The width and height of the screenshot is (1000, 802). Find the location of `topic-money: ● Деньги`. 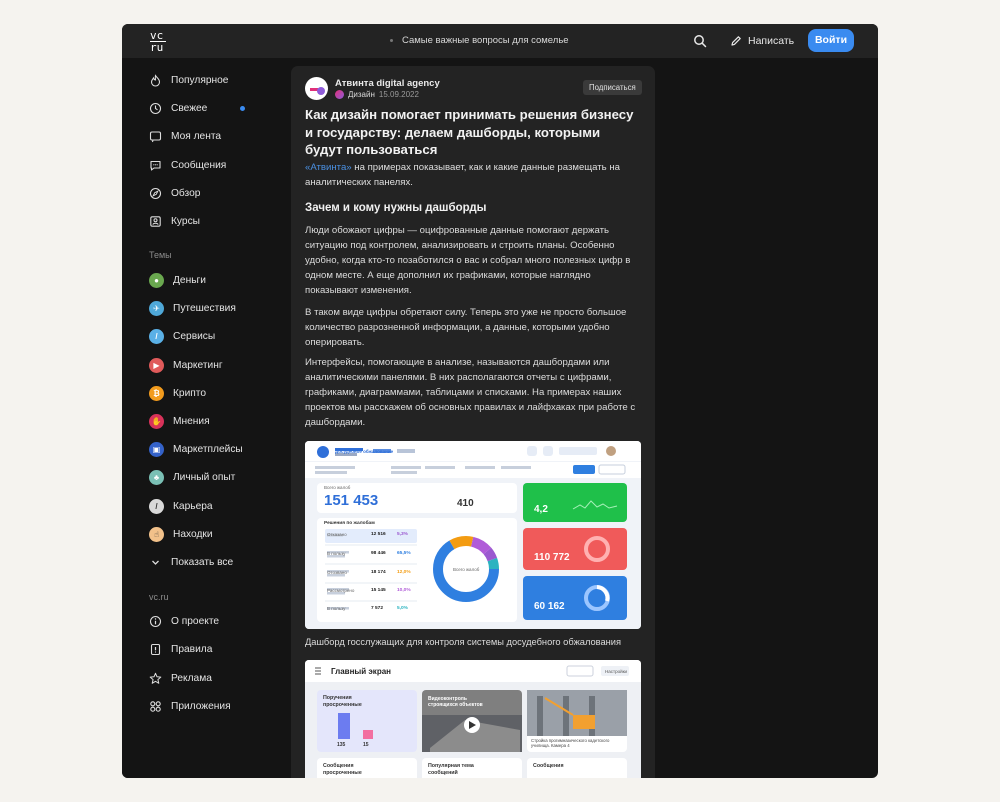

topic-money: ● Деньги is located at coordinates (177, 280).